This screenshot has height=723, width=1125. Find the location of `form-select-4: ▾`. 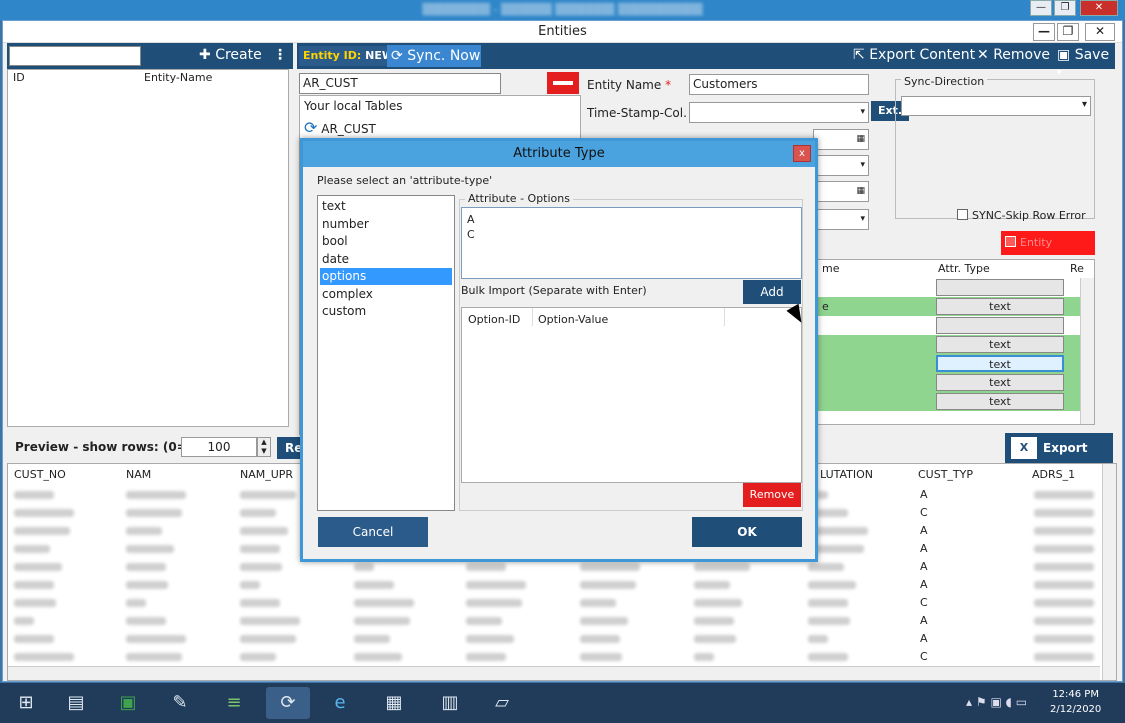

form-select-4: ▾ is located at coordinates (841, 219).